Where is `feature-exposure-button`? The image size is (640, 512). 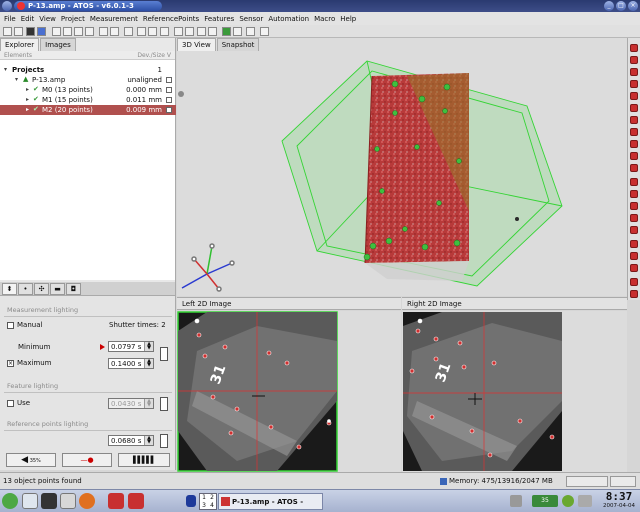 feature-exposure-button is located at coordinates (164, 404).